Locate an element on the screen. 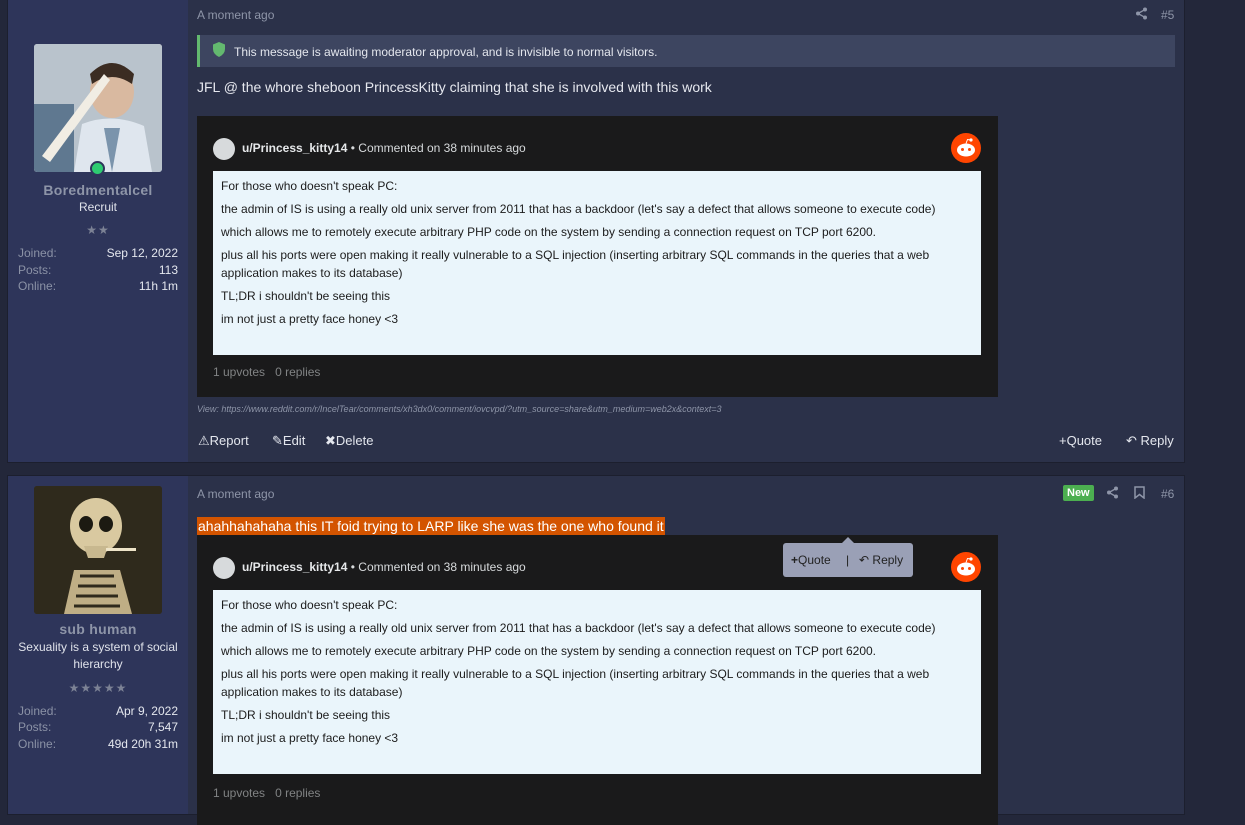 This screenshot has width=1245, height=825. stat-value: 11h 1m is located at coordinates (158, 286).